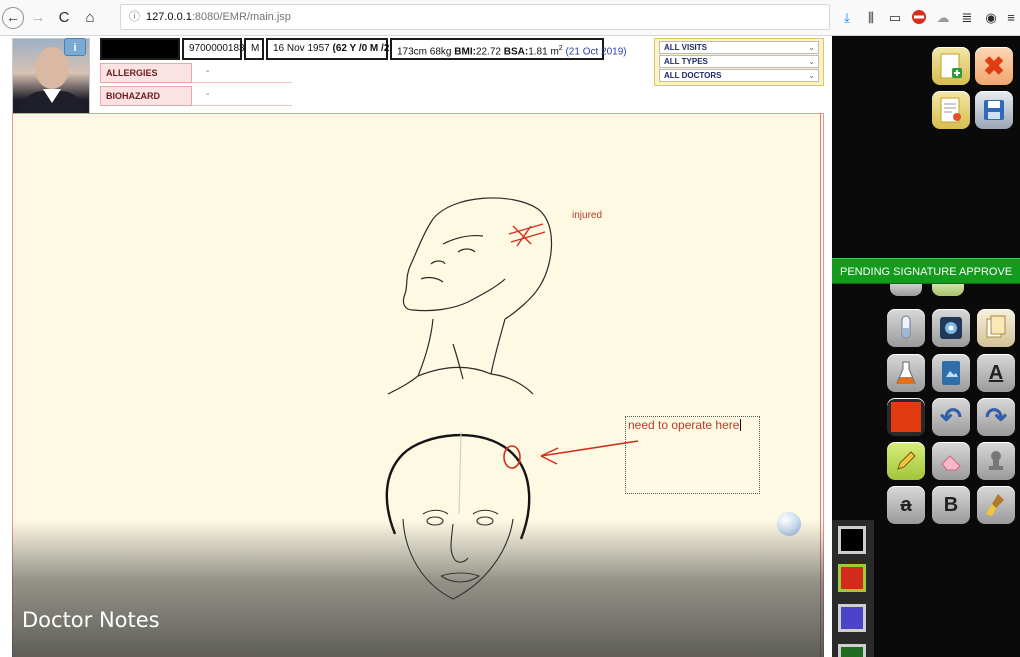 The image size is (1020, 657). I want to click on height-weight: 173cm 68kg, so click(424, 52).